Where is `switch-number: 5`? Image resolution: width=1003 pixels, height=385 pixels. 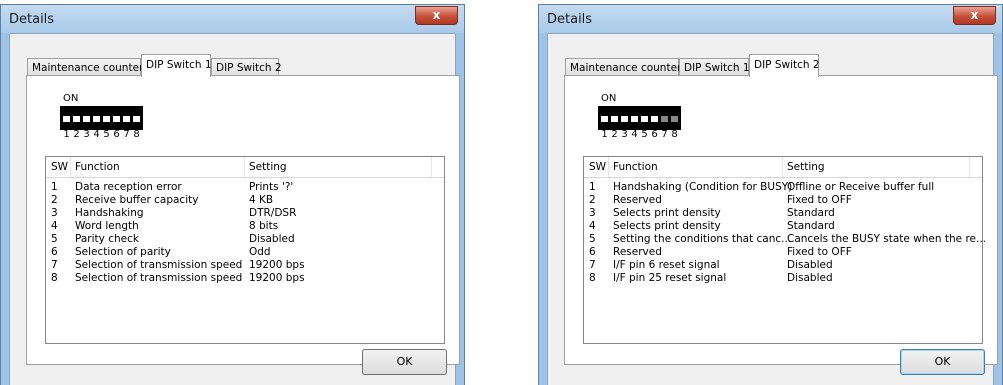
switch-number: 5 is located at coordinates (644, 134).